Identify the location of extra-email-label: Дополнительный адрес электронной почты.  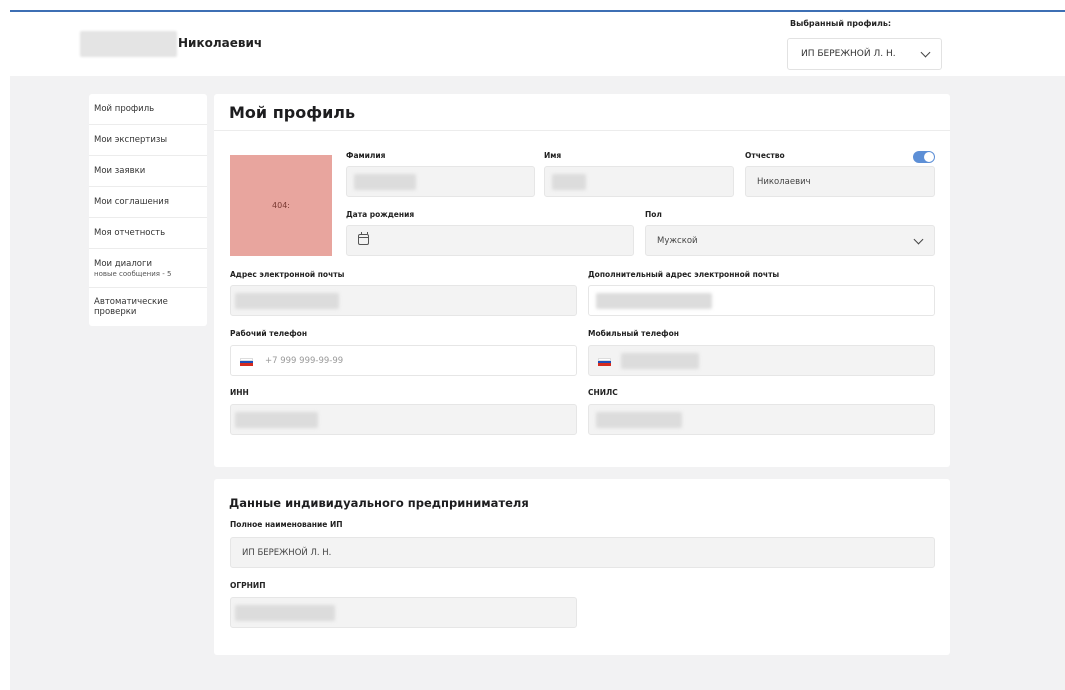
(684, 274).